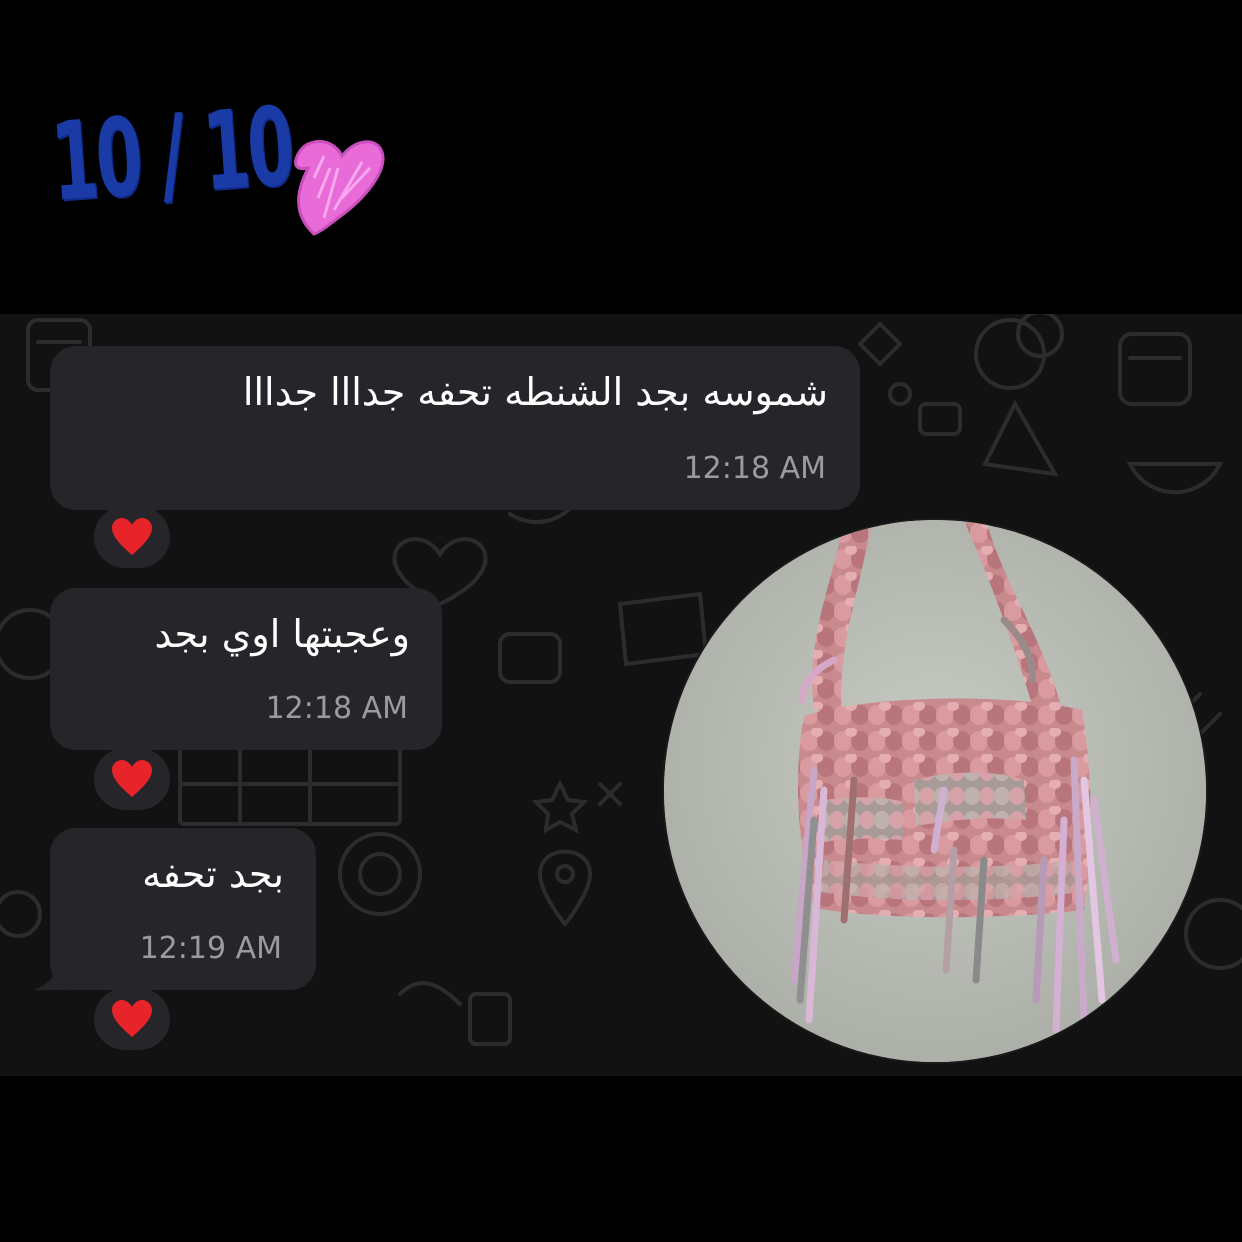 This screenshot has width=1242, height=1242. Describe the element at coordinates (171, 155) in the screenshot. I see `rating-text: 10 / 10` at that location.